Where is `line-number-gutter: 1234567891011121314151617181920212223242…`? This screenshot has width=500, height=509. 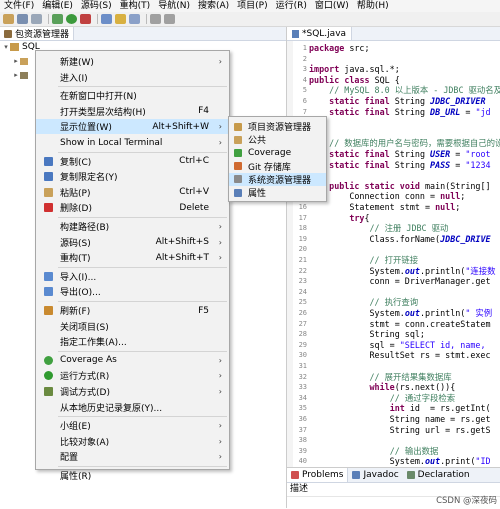 line-number-gutter: 1234567891011121314151617181920212223242… is located at coordinates (301, 258).